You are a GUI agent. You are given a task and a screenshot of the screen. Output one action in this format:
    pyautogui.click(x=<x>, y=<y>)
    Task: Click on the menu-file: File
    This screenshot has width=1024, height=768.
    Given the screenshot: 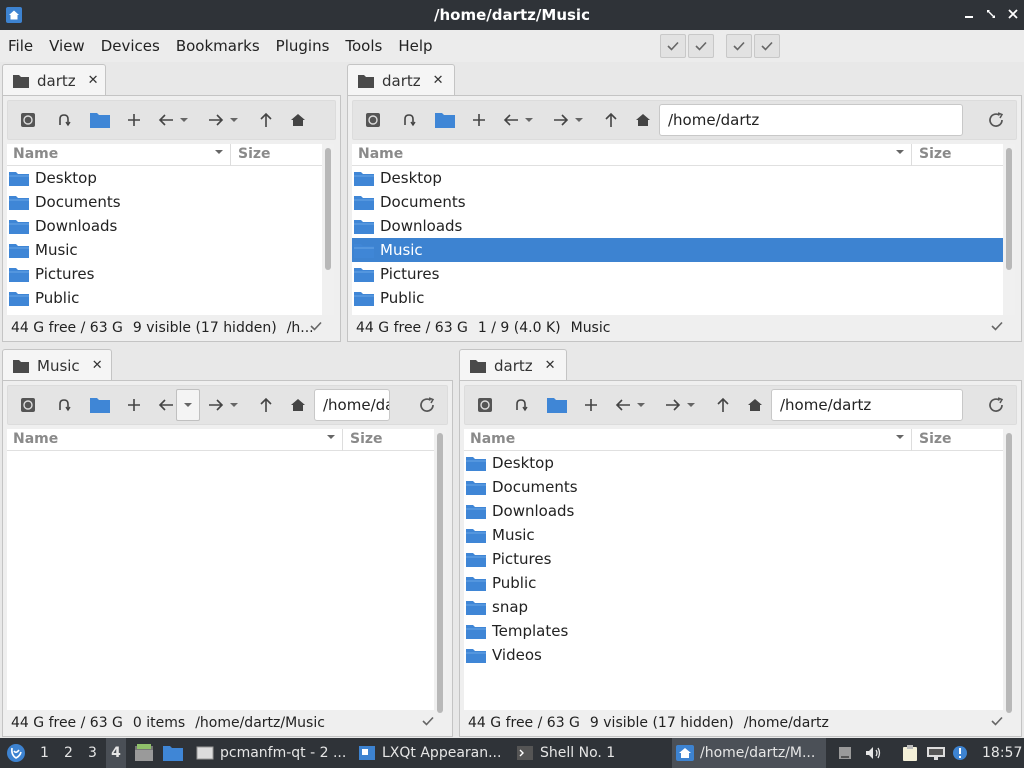 What is the action you would take?
    pyautogui.click(x=20, y=46)
    